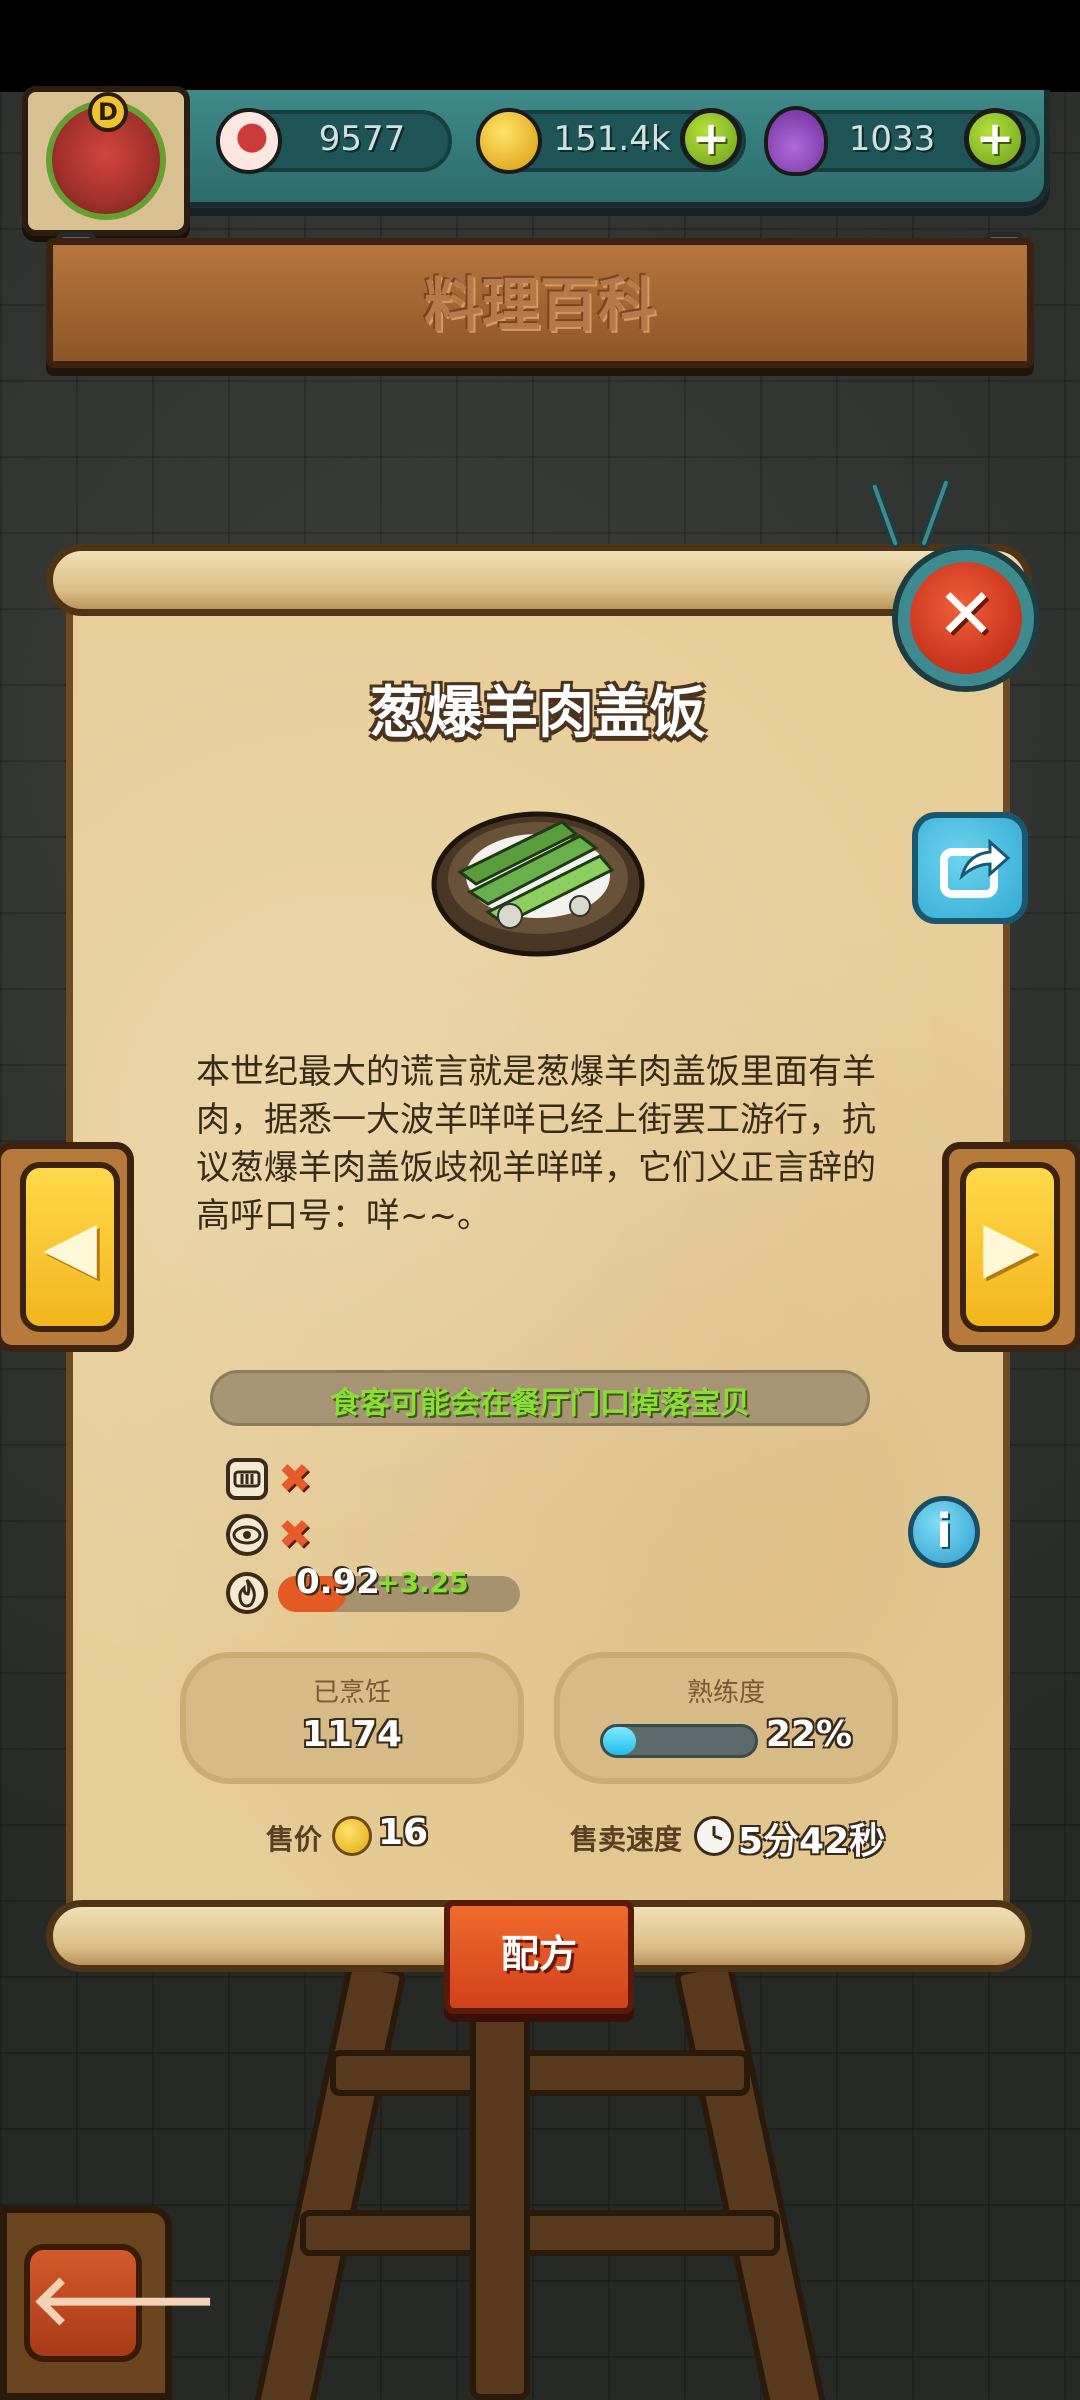  What do you see at coordinates (538, 713) in the screenshot?
I see `dish-name: 葱爆羊肉盖饭` at bounding box center [538, 713].